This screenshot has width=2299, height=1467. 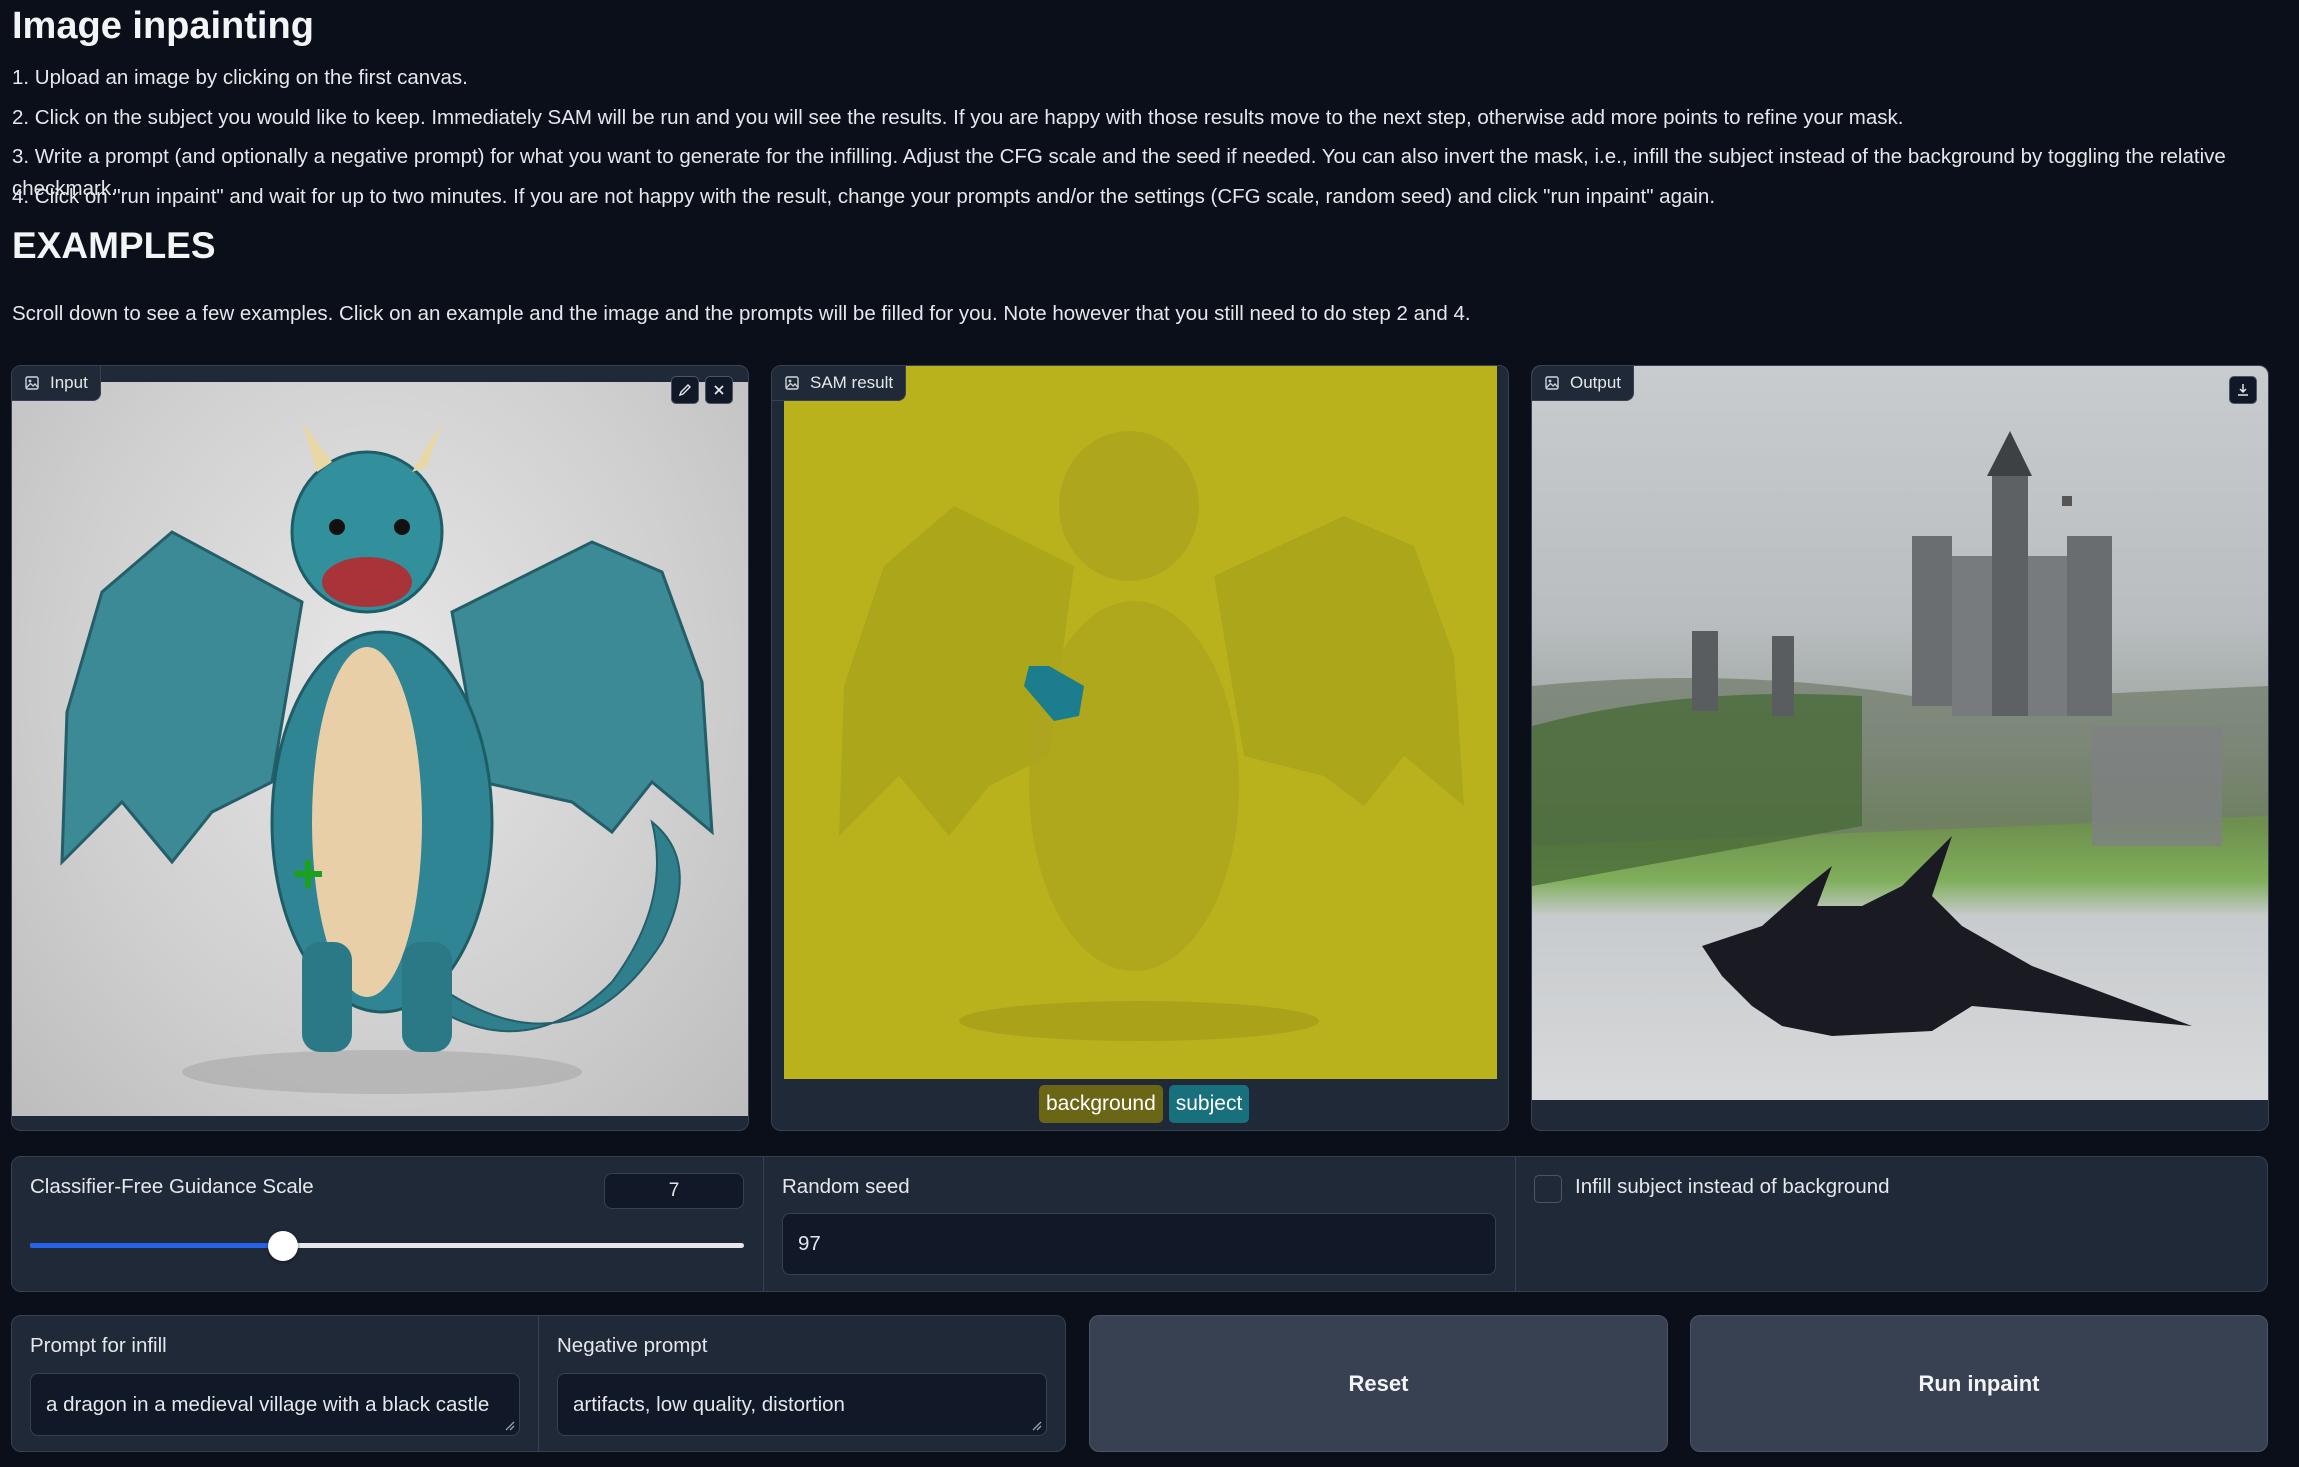 I want to click on negative-prompt-label: Negative prompt, so click(x=632, y=1345).